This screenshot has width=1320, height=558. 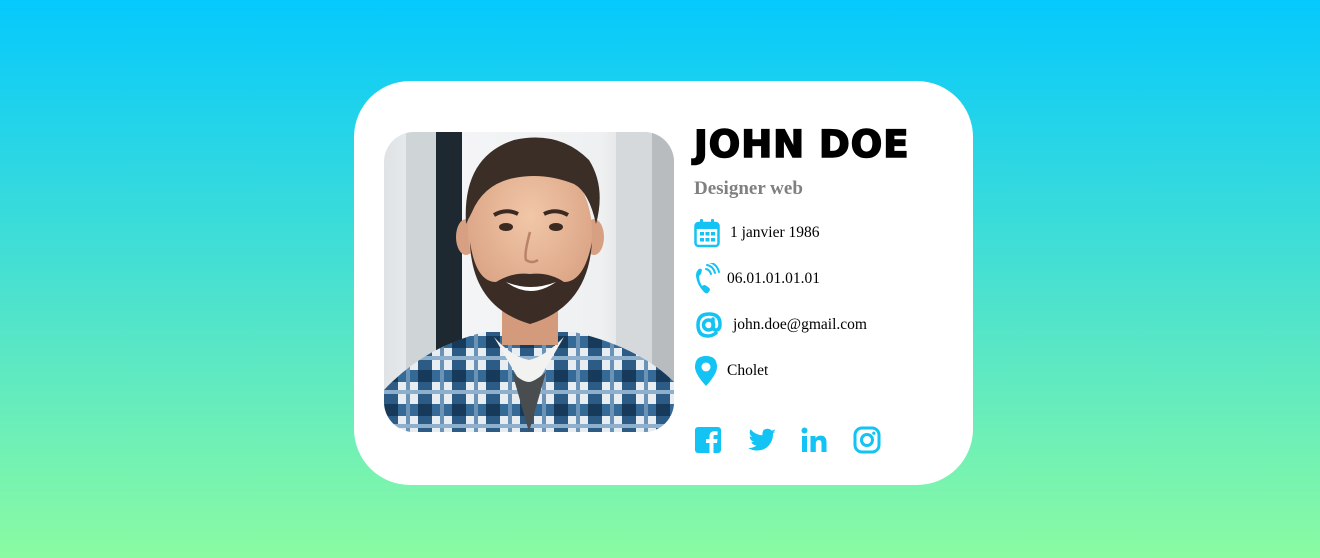 I want to click on facebook-icon, so click(x=708, y=440).